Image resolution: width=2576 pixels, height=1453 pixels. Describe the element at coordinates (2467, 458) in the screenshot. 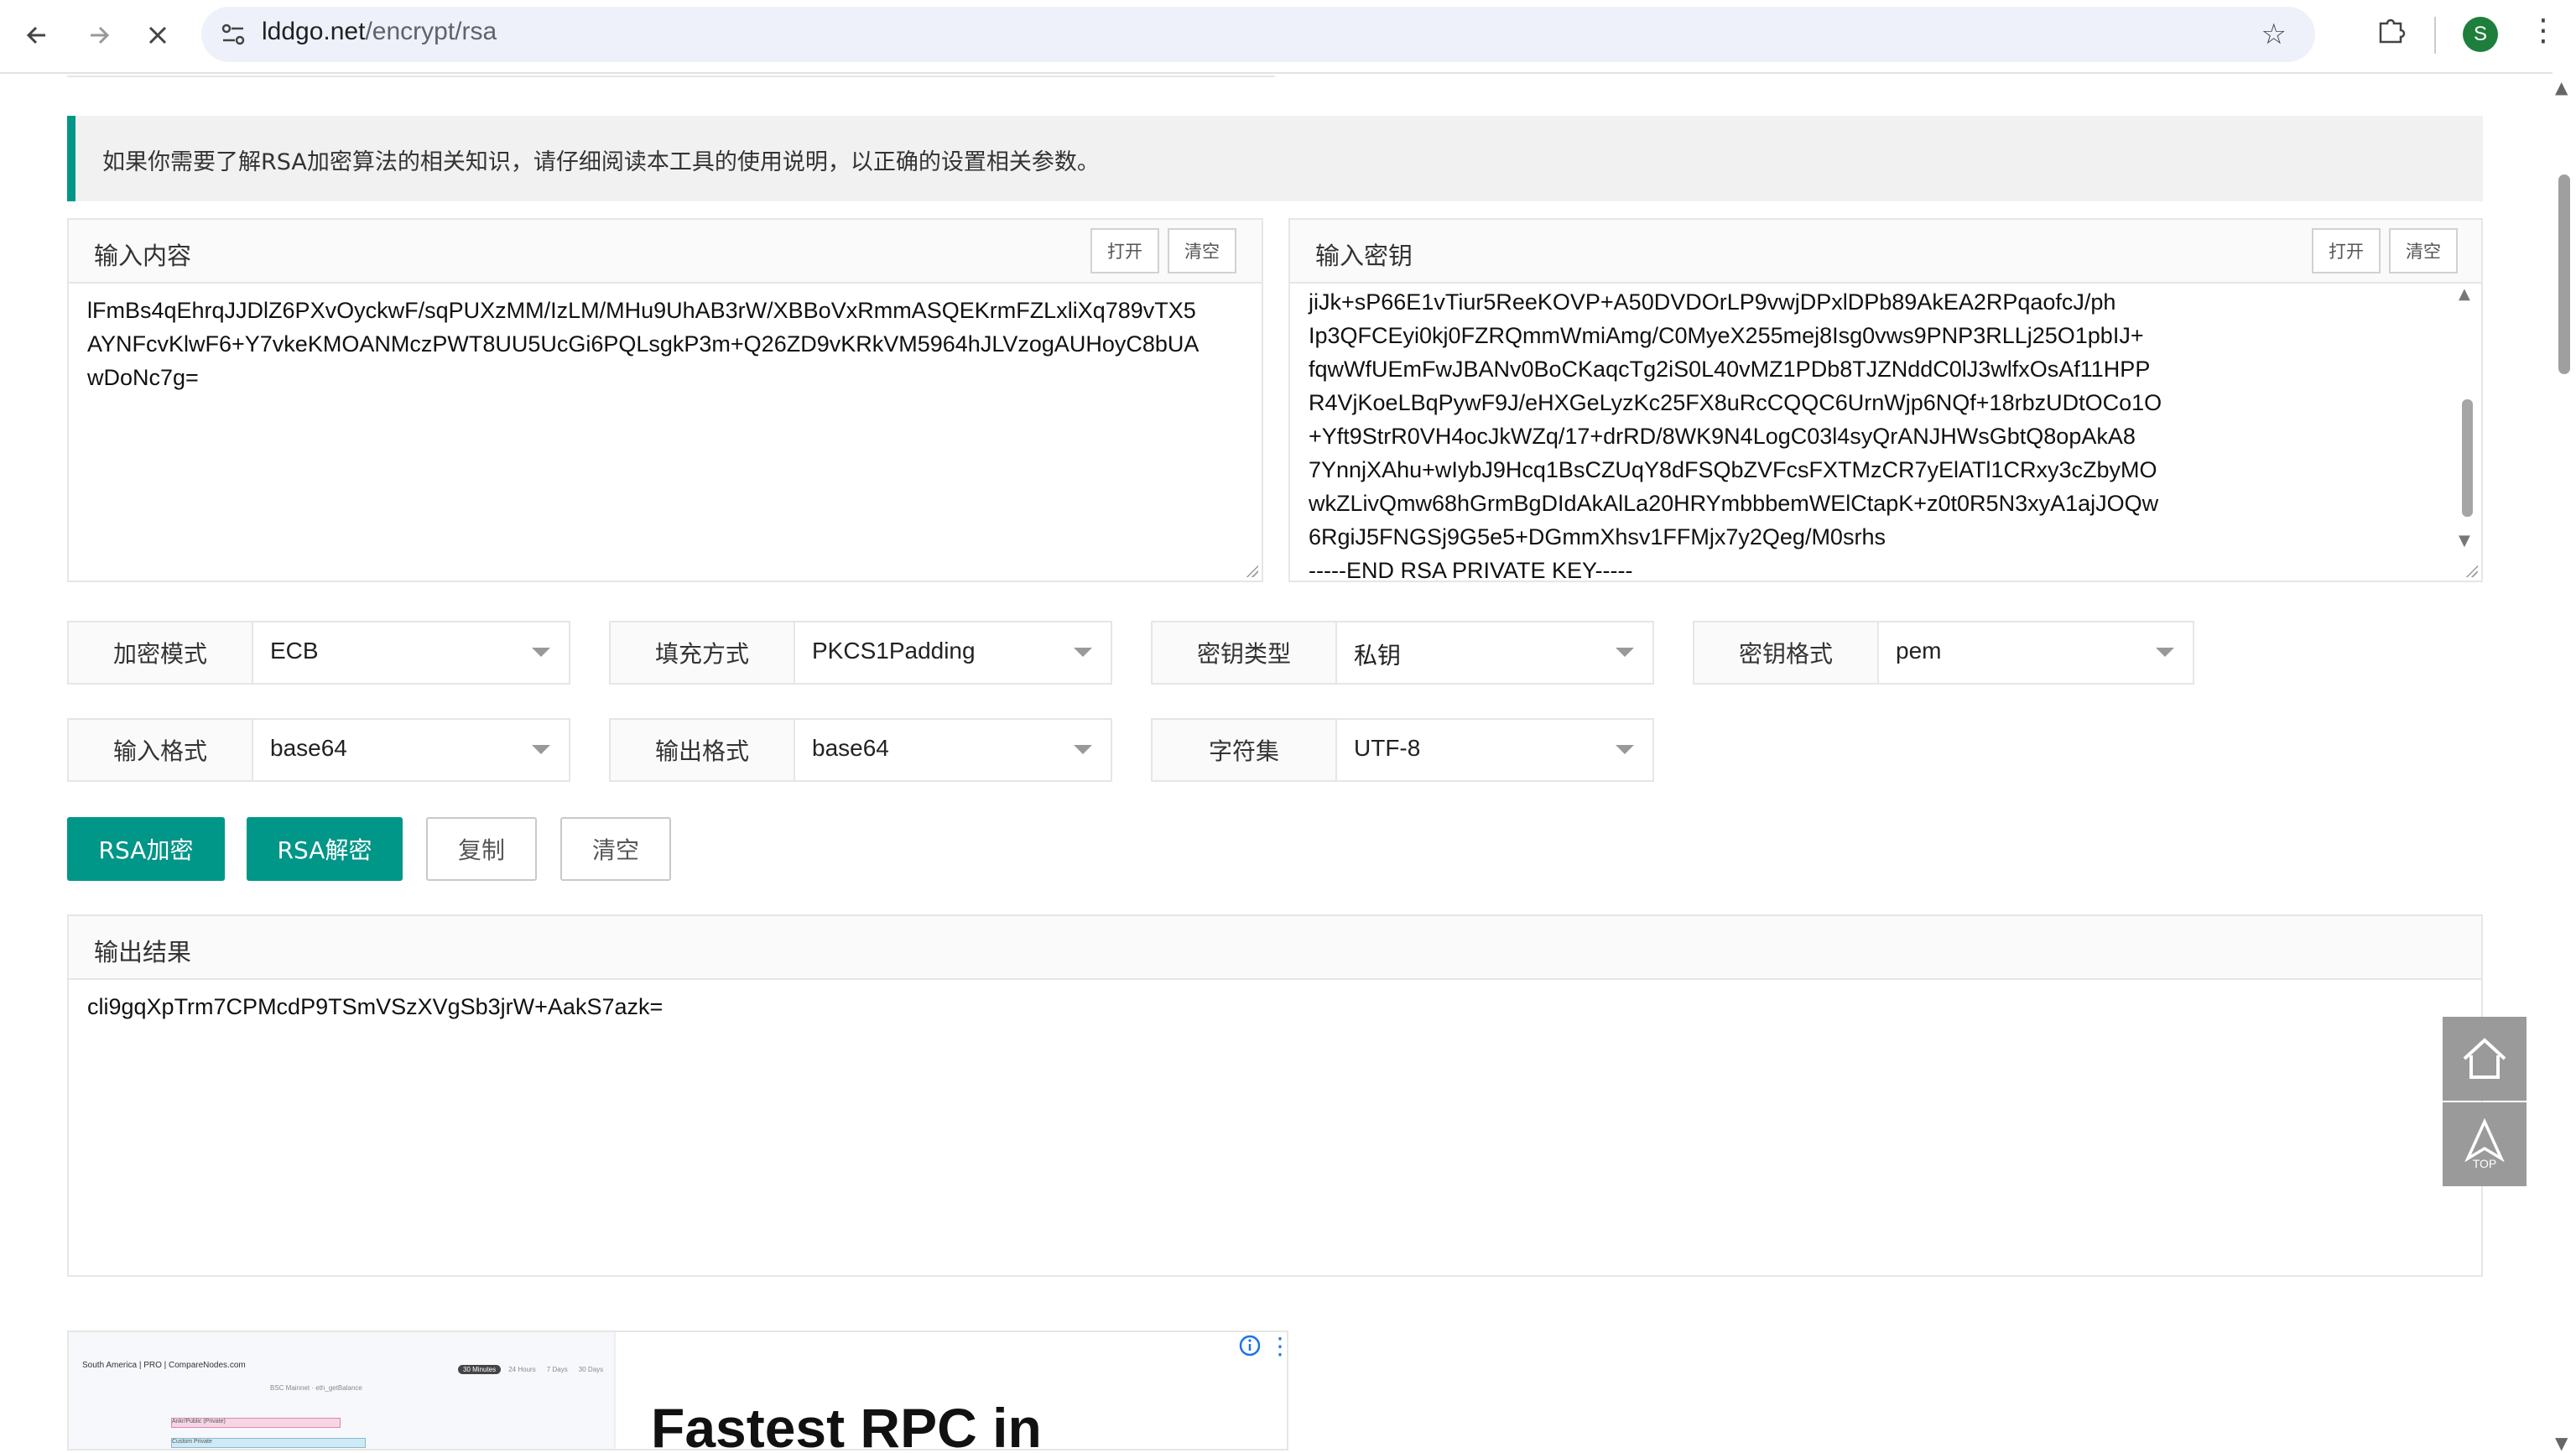

I see `key-textarea-scrollbar-thumb` at that location.